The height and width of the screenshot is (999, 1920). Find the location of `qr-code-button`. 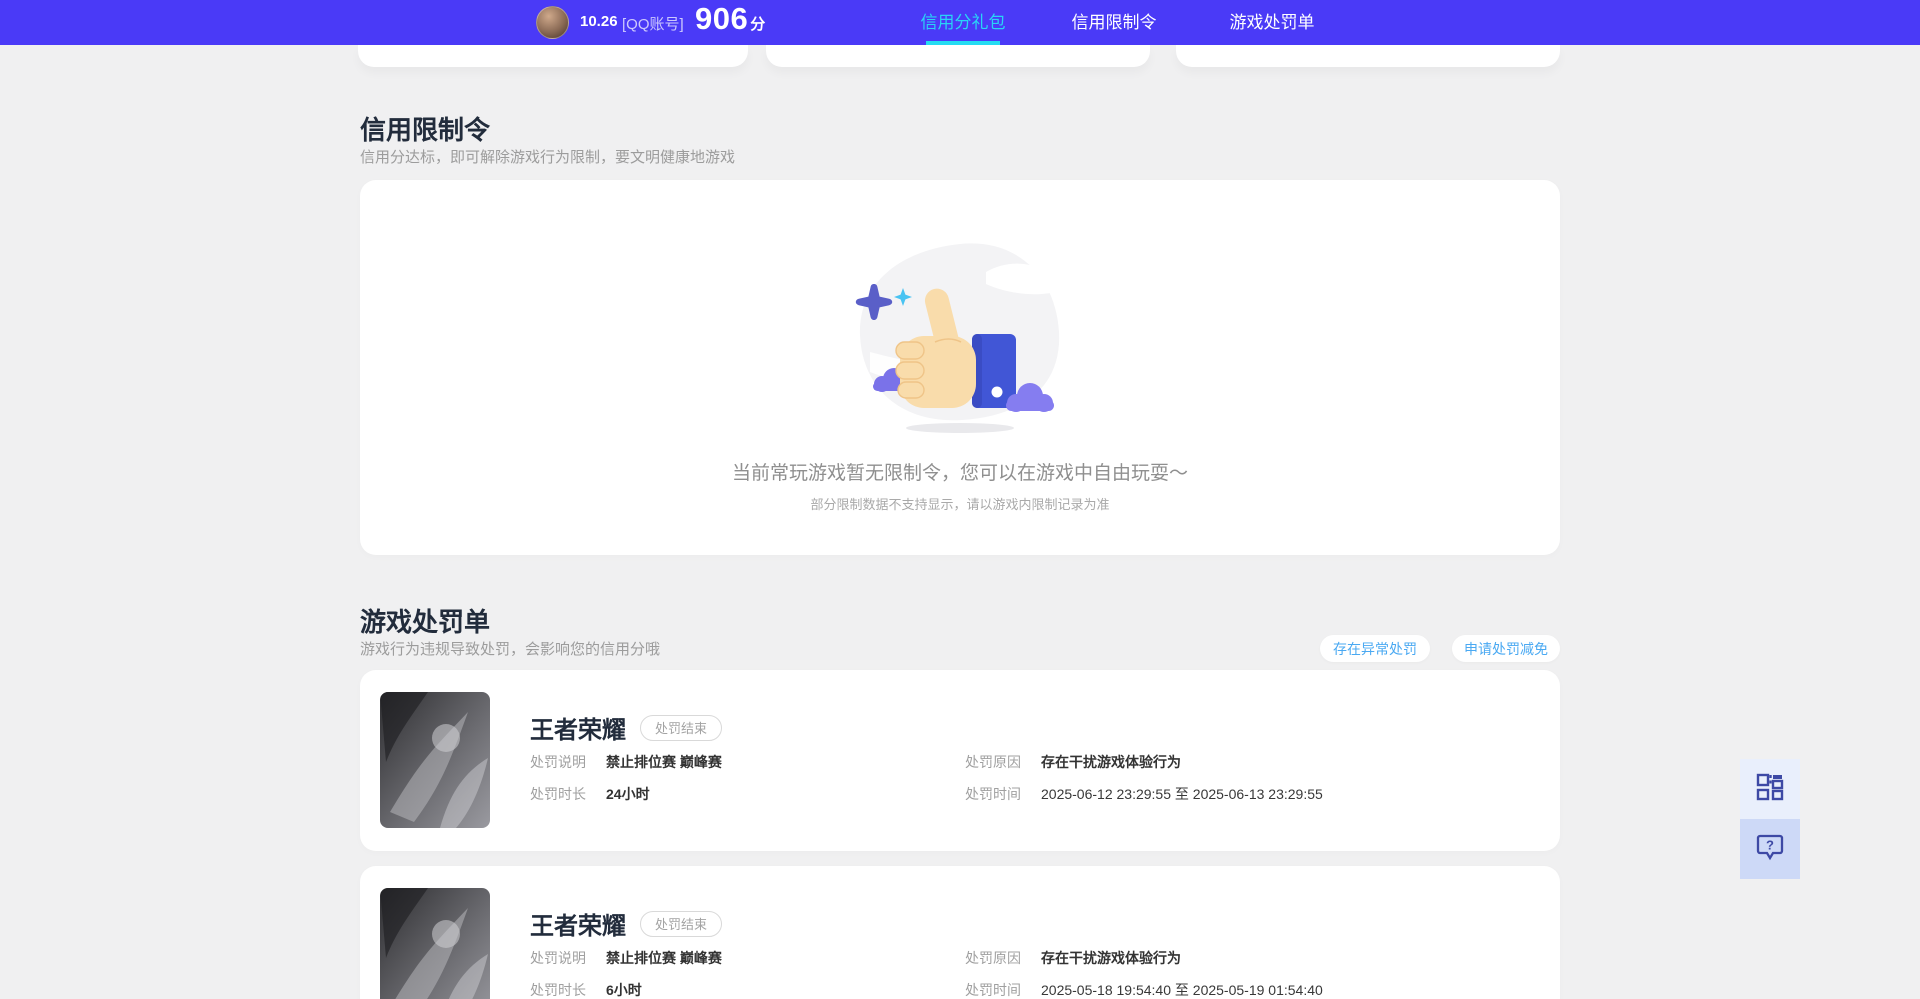

qr-code-button is located at coordinates (1770, 789).